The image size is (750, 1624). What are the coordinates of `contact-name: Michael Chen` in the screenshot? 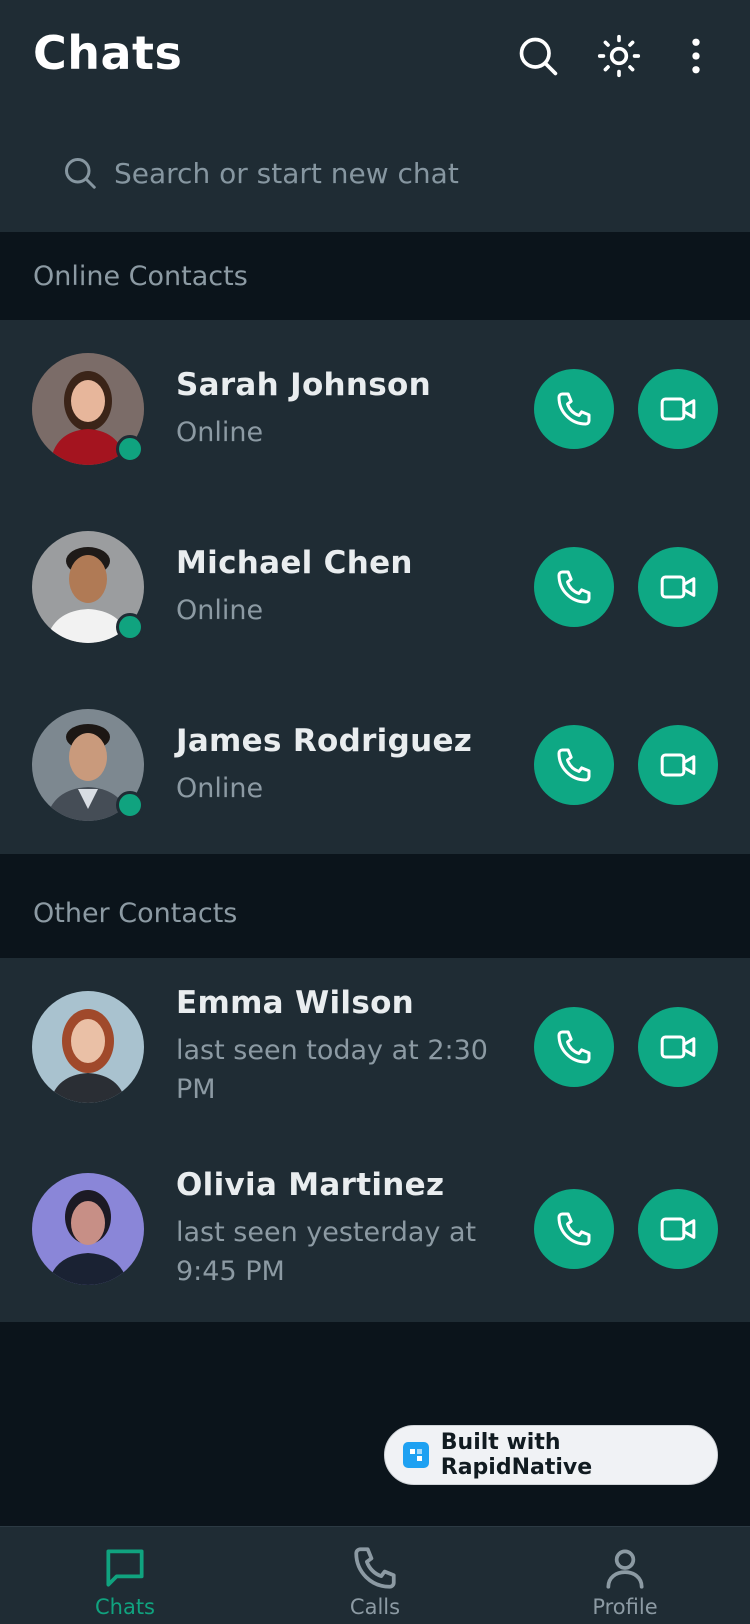 It's located at (294, 562).